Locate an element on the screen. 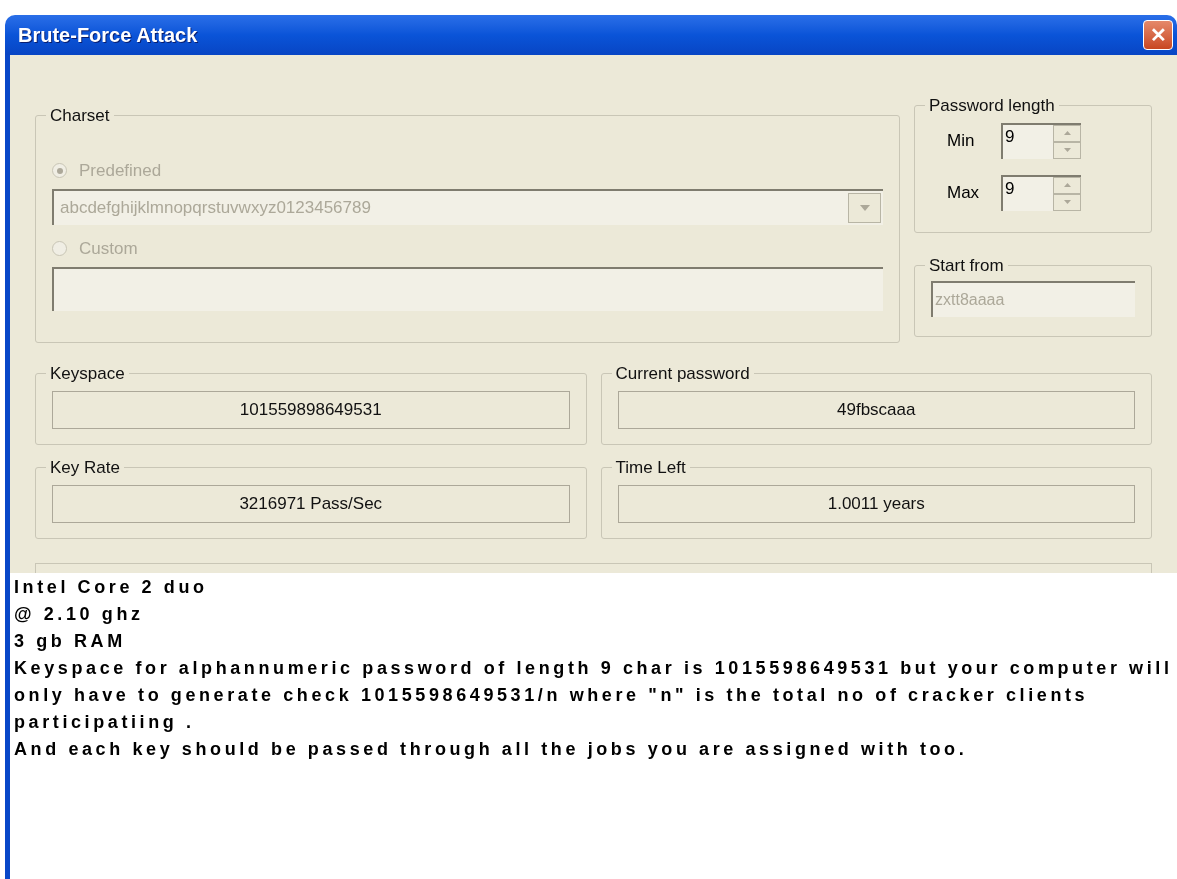  caret-icon is located at coordinates (864, 207).